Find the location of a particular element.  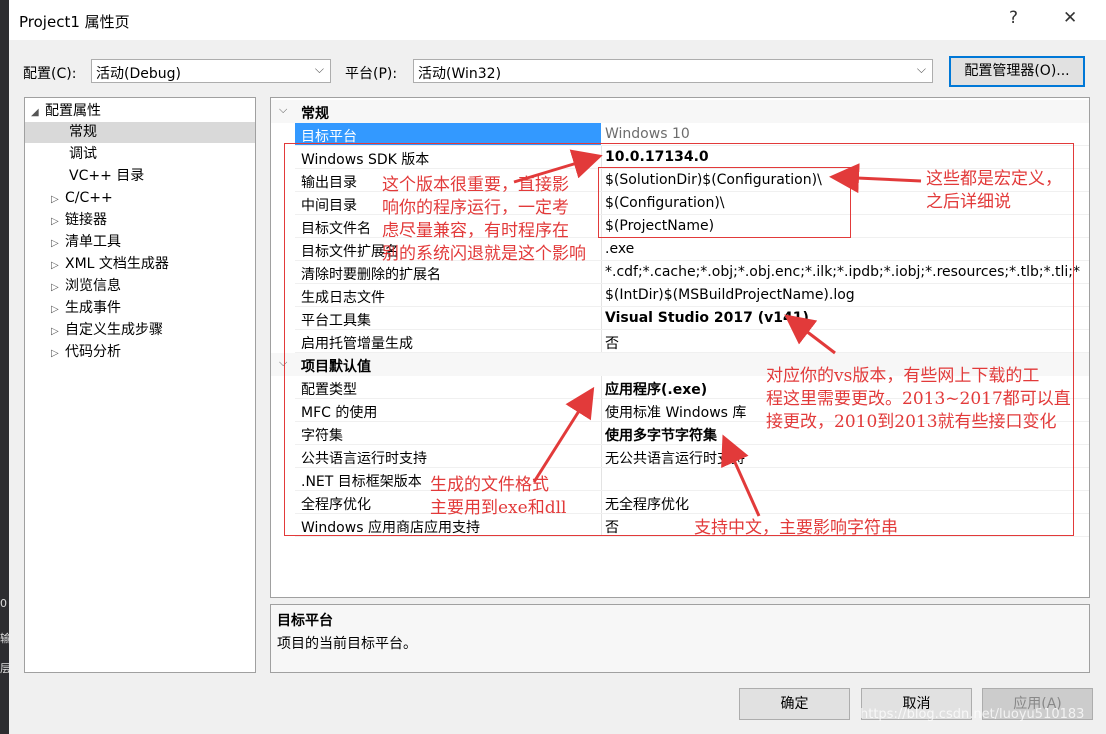

annotation-line: 虑尽量兼容，有时程序在 is located at coordinates (475, 231).